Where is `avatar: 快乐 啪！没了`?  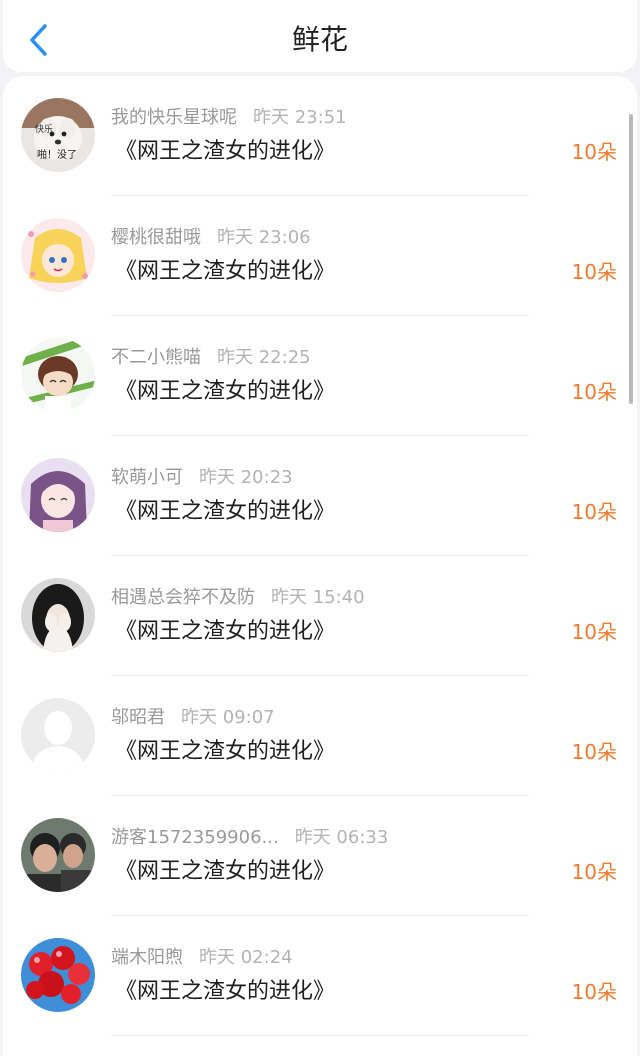
avatar: 快乐 啪！没了 is located at coordinates (58, 135).